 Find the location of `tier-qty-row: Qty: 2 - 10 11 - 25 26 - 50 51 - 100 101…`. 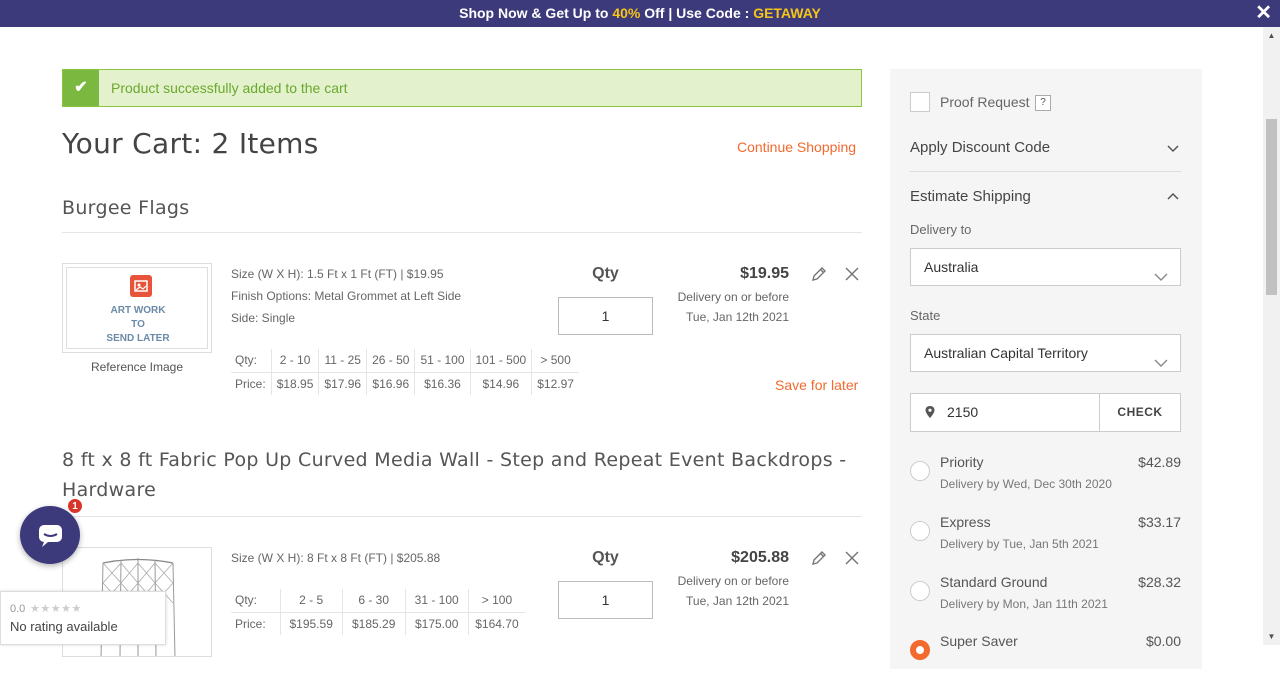

tier-qty-row: Qty: 2 - 10 11 - 25 26 - 50 51 - 100 101… is located at coordinates (405, 361).